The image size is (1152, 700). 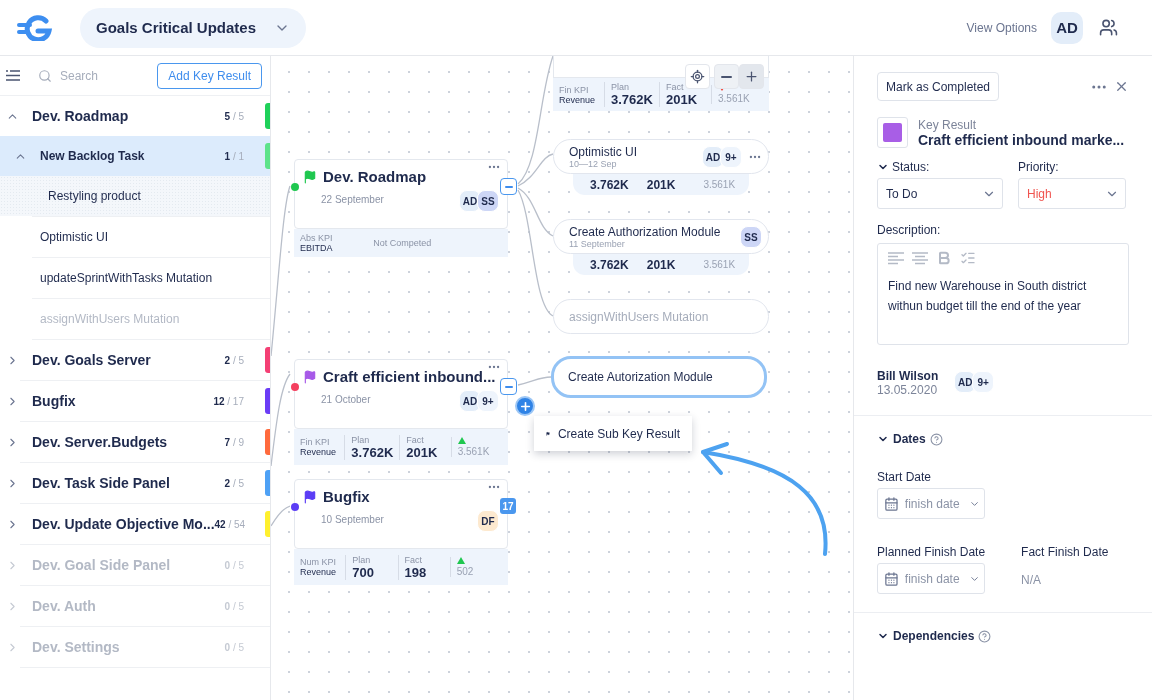 I want to click on item-name: Dev. Settings, so click(x=76, y=647).